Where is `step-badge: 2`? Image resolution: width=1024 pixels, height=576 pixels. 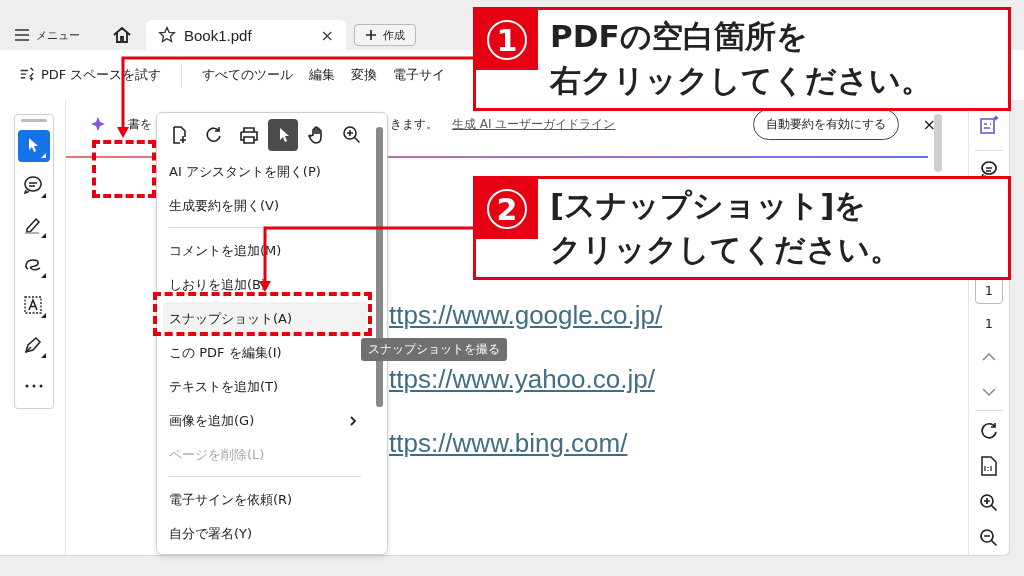
step-badge: 2 is located at coordinates (507, 209).